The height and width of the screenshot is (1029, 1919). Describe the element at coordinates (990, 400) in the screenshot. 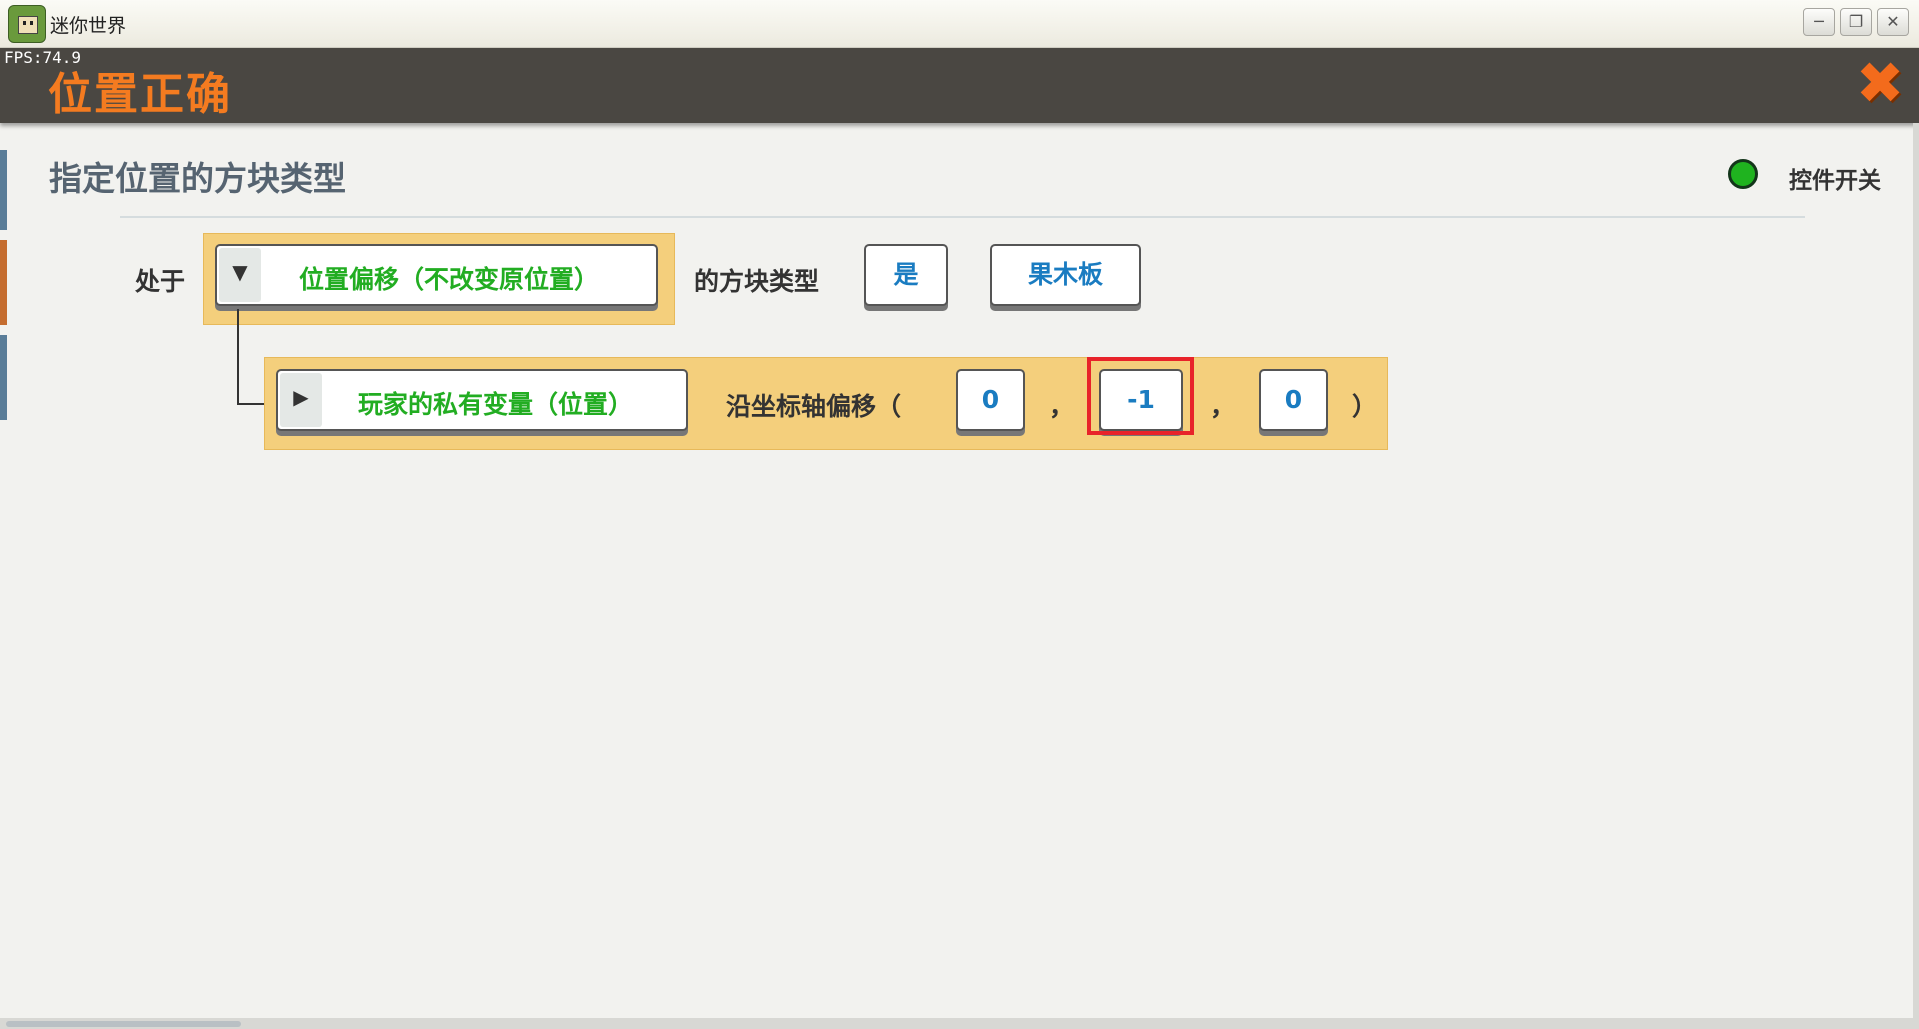

I see `x-offset-input: 0` at that location.